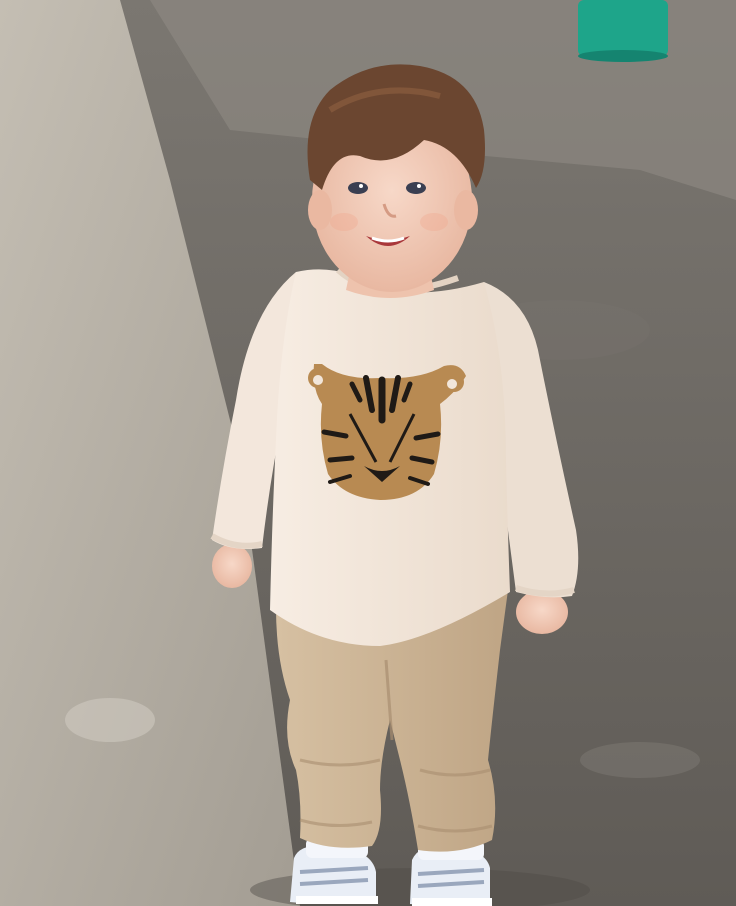 The width and height of the screenshot is (736, 906). Describe the element at coordinates (358, 188) in the screenshot. I see `left-eye` at that location.